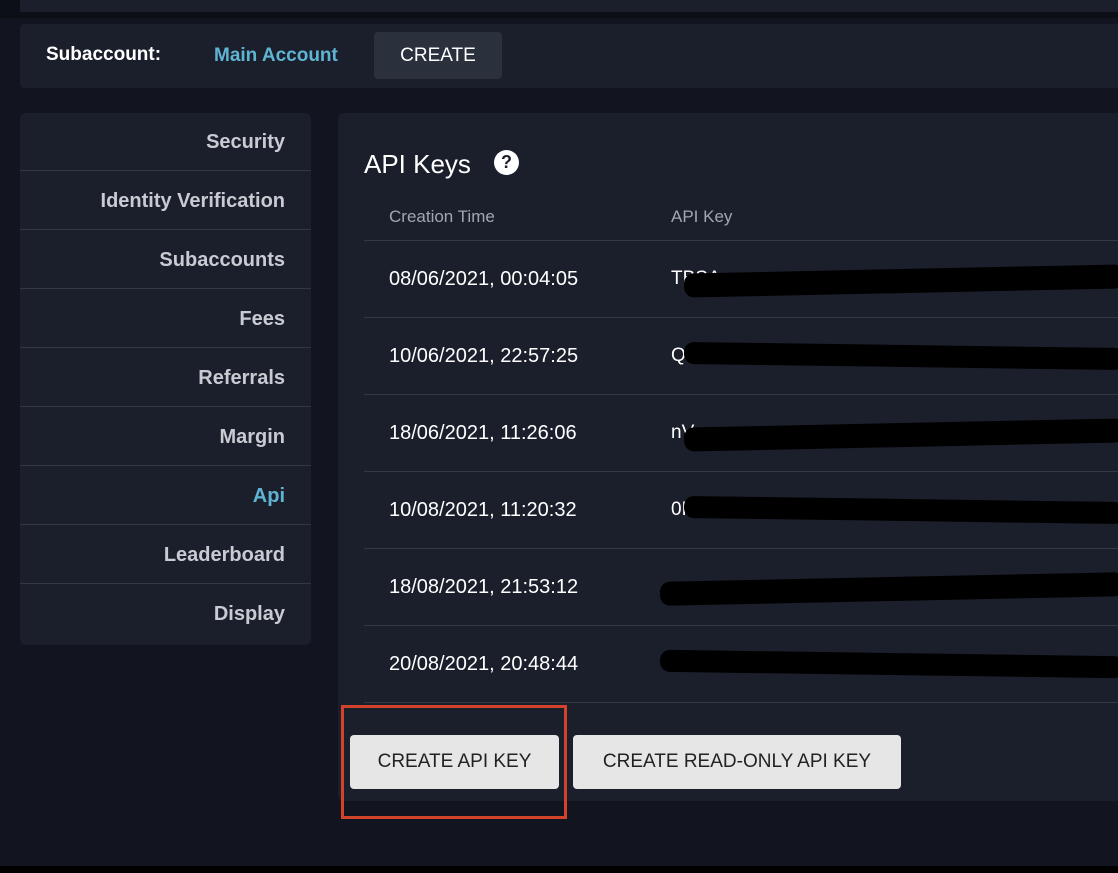  I want to click on create-read-only-api-key-button: CREATE READ-ONLY API KEY, so click(737, 762).